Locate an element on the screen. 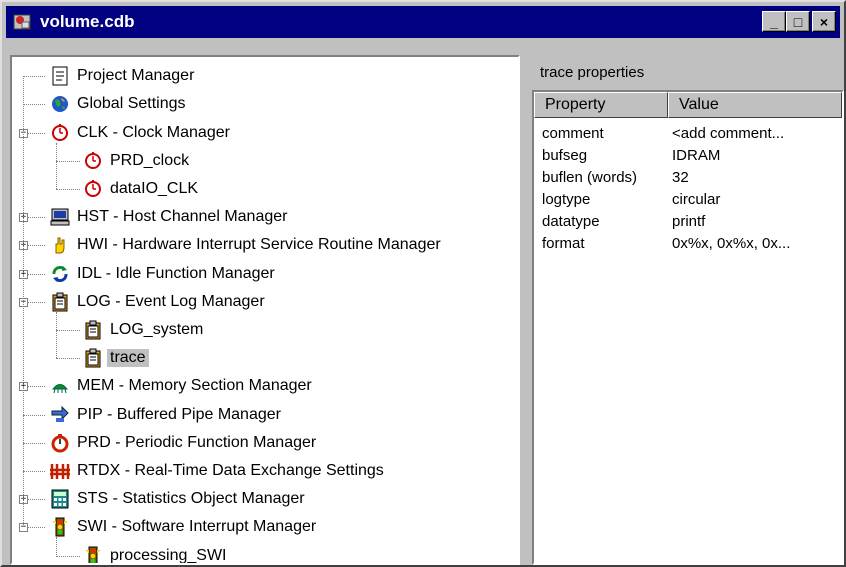  column-header-value: Value is located at coordinates (755, 105).